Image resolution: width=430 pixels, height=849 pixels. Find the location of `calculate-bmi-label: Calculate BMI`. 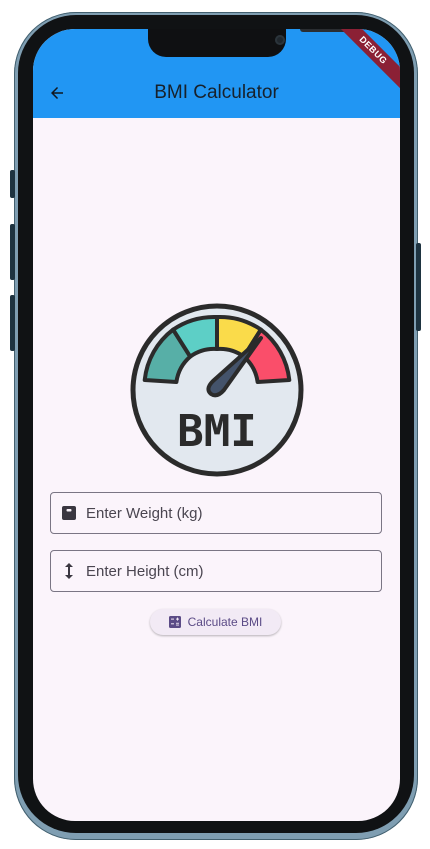

calculate-bmi-label: Calculate BMI is located at coordinates (225, 622).